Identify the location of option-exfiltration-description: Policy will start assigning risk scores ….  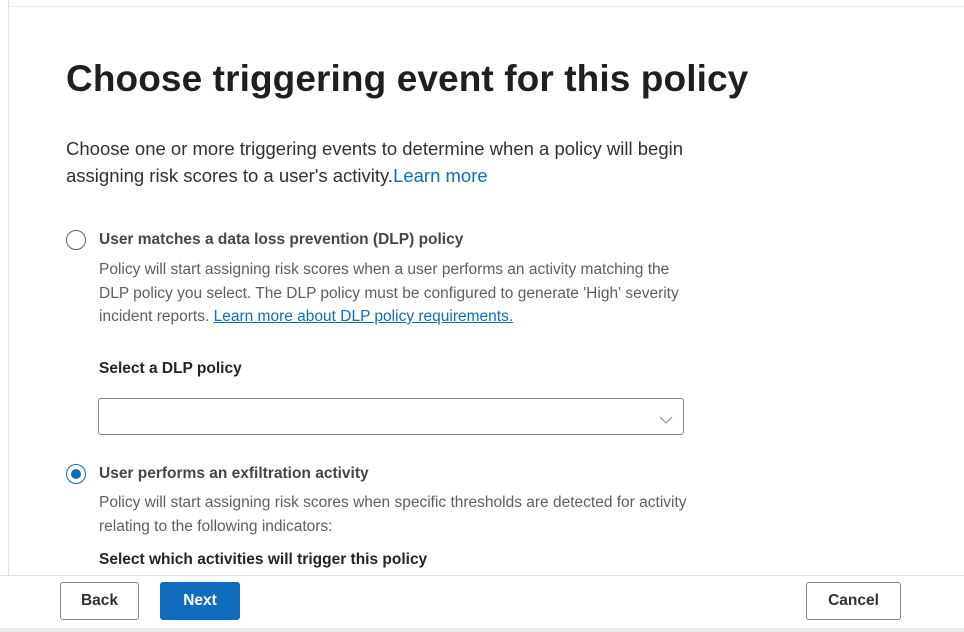
(393, 514).